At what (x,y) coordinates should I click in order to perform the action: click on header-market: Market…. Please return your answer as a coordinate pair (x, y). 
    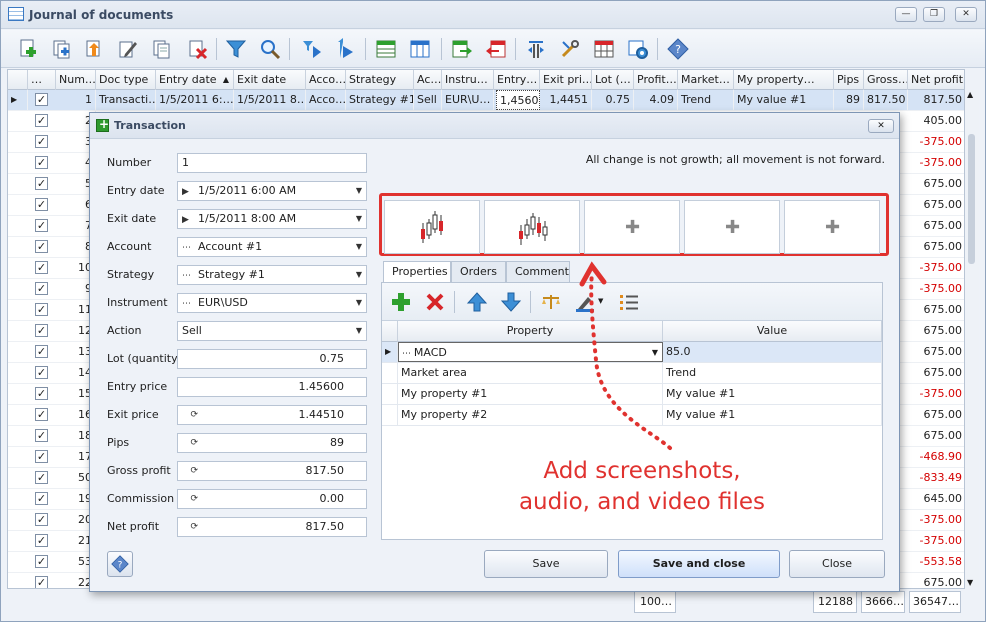
    Looking at the image, I should click on (706, 80).